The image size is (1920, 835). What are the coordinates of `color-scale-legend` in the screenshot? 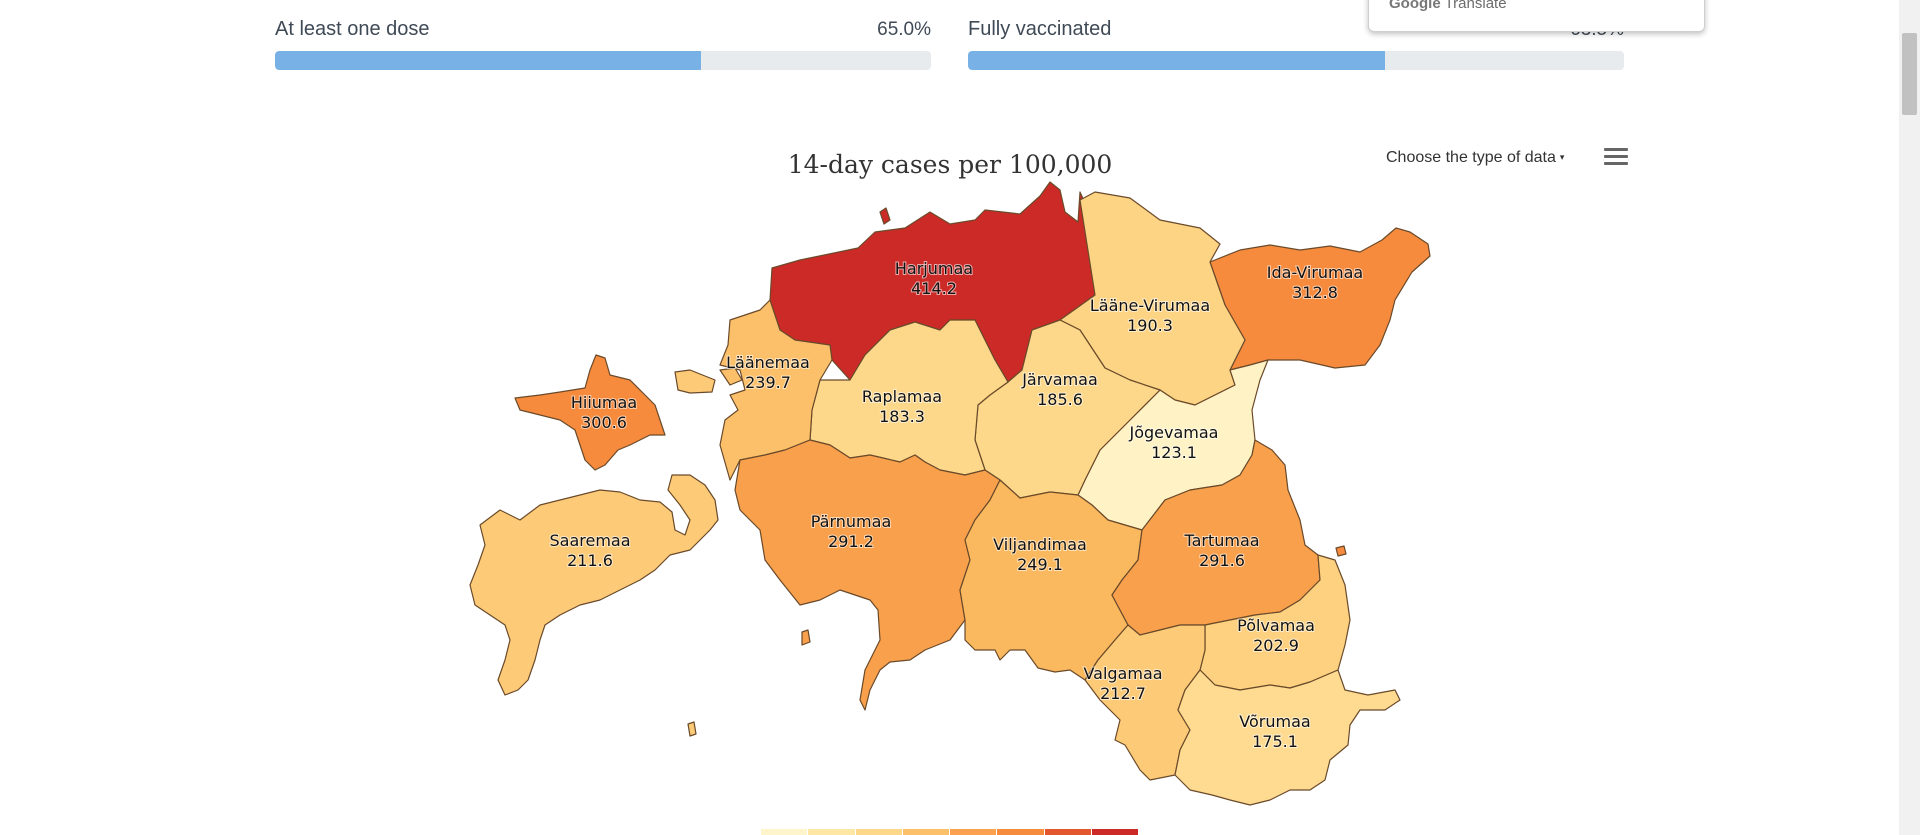 It's located at (950, 832).